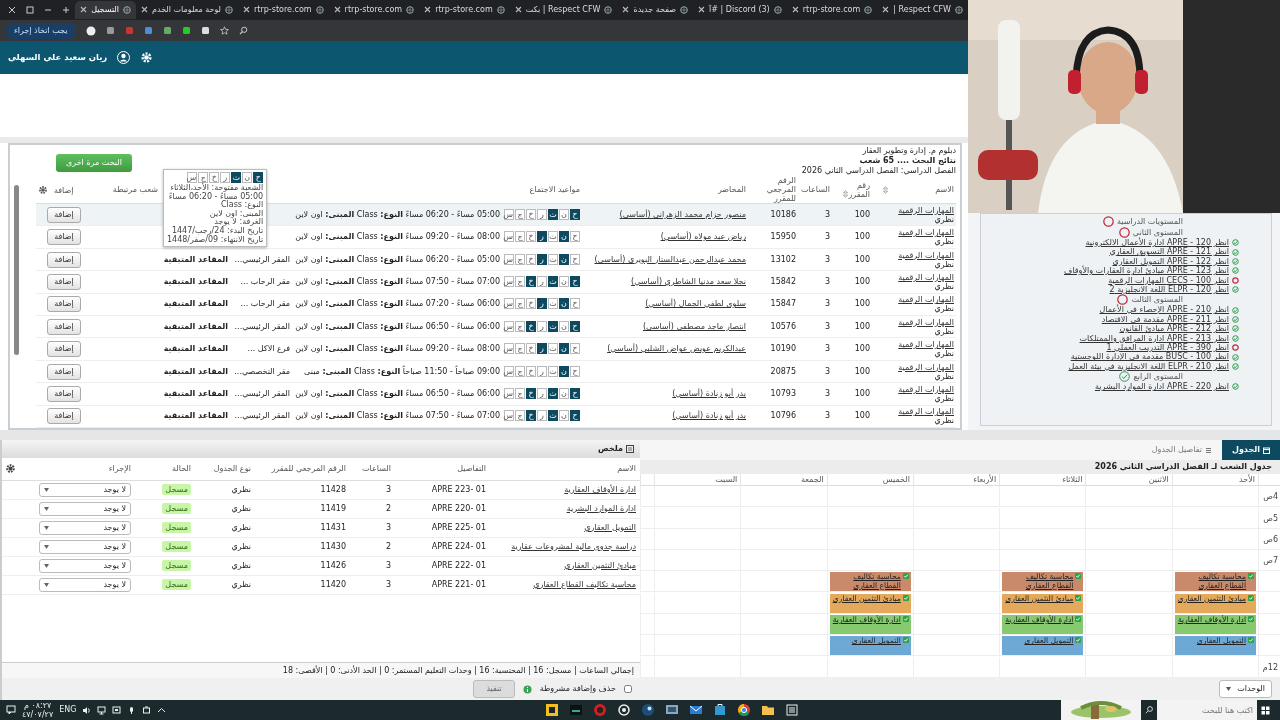  What do you see at coordinates (147, 710) in the screenshot?
I see `device-icon` at bounding box center [147, 710].